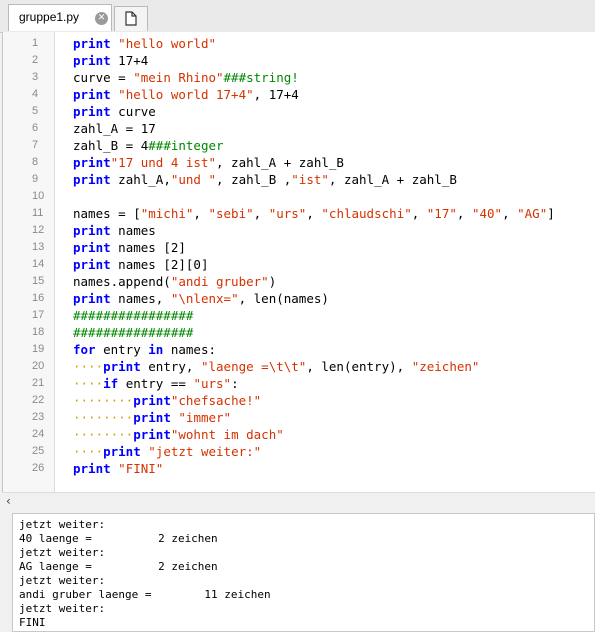  Describe the element at coordinates (283, 298) in the screenshot. I see `code-token: , len(names)` at that location.